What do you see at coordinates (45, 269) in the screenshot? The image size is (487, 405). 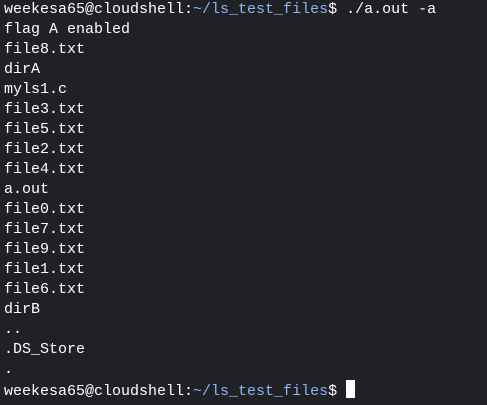 I see `output-line: file1.txt` at bounding box center [45, 269].